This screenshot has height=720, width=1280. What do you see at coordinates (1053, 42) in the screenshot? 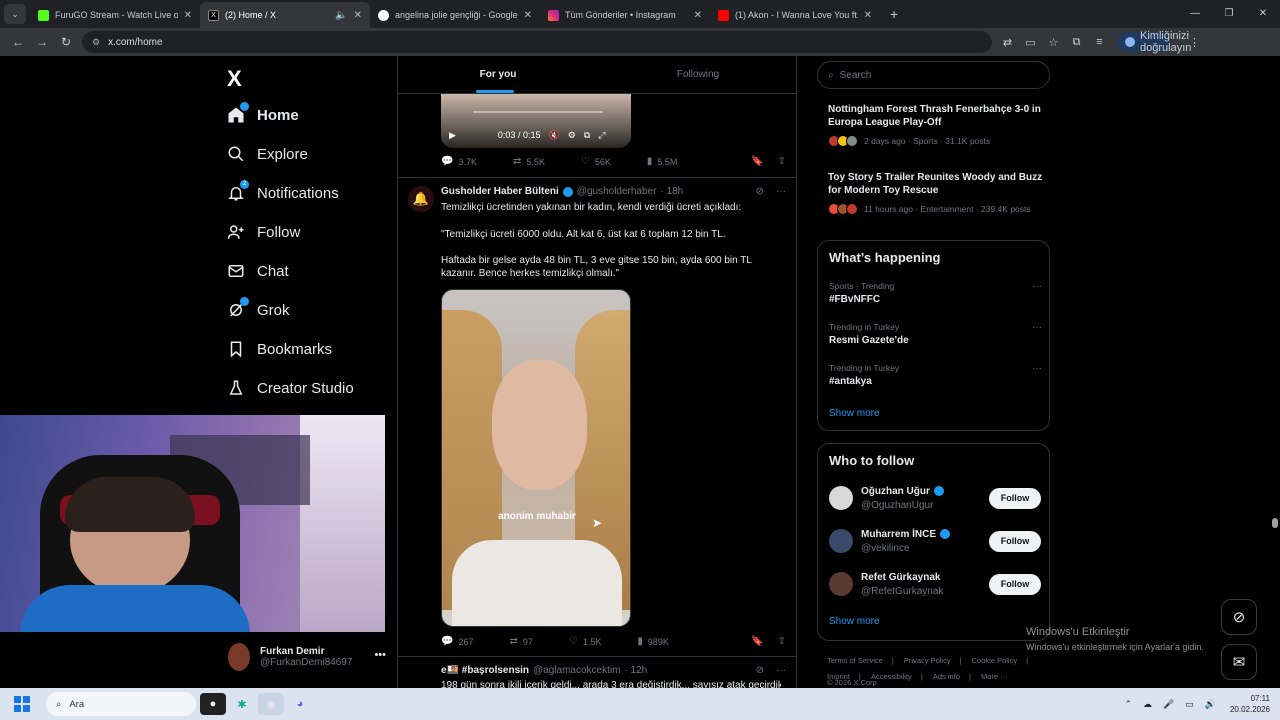
I see `bookmark-star-icon: ☆` at bounding box center [1053, 42].